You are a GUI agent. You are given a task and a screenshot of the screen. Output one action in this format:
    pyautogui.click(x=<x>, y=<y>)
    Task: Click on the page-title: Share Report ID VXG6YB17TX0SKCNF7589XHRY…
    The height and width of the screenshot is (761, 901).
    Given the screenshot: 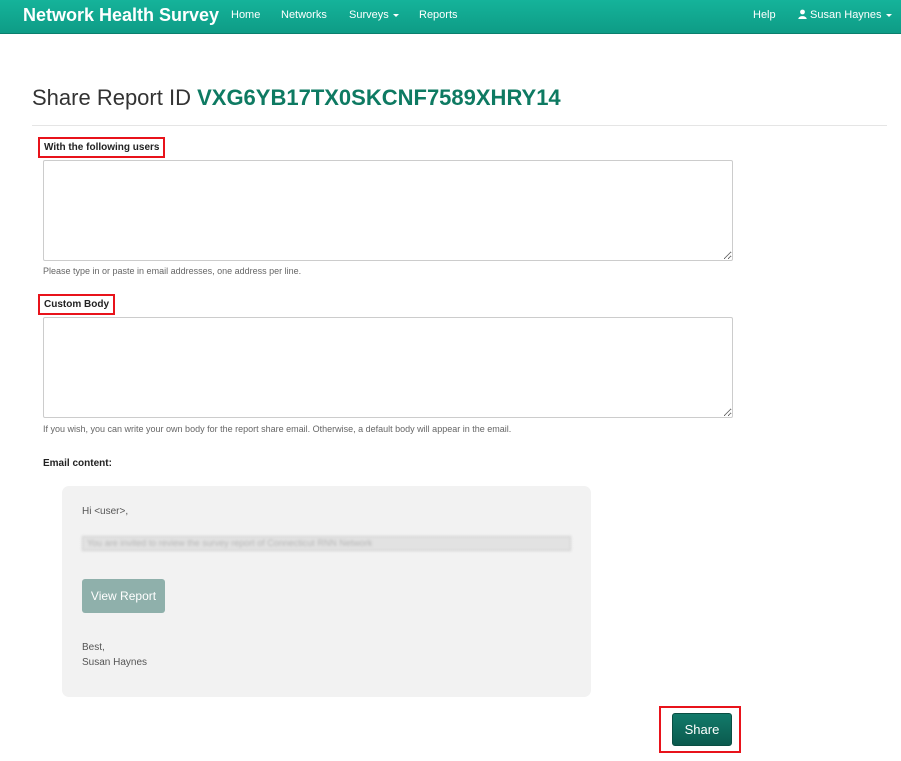 What is the action you would take?
    pyautogui.click(x=296, y=98)
    